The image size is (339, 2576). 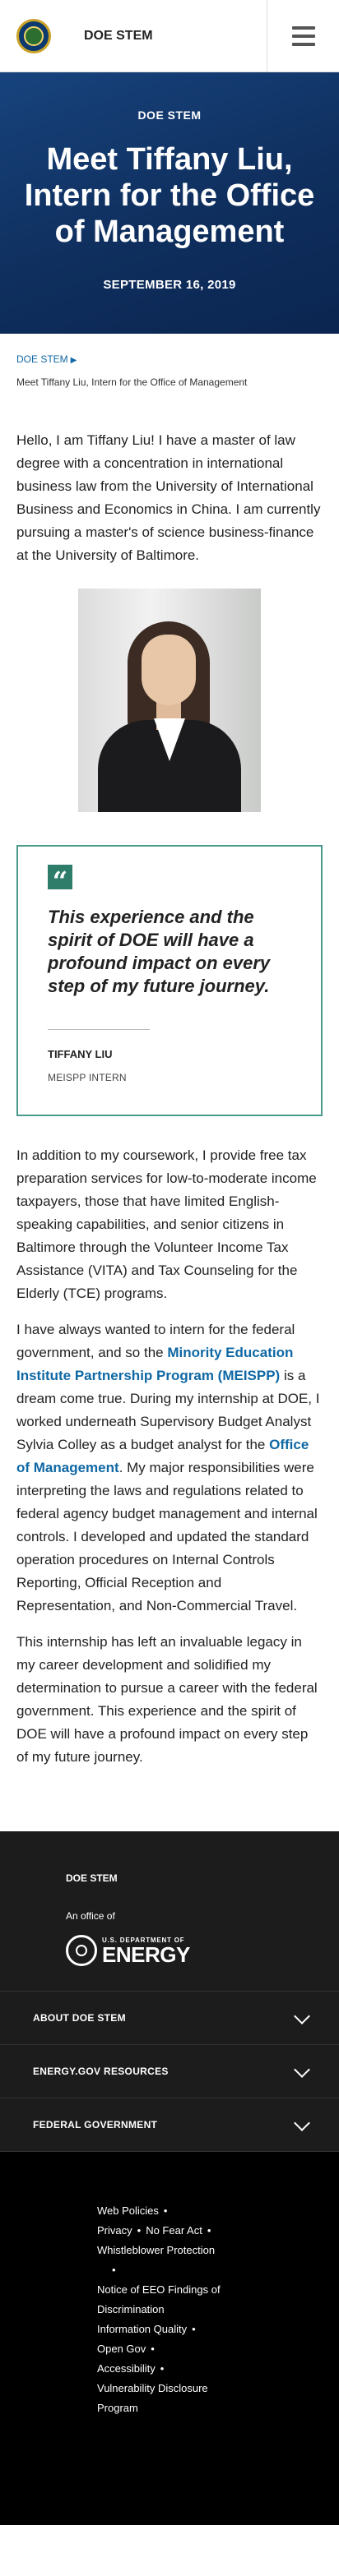 I want to click on accordion-energy-gov-resources: ENERGY.GOV RESOURCES, so click(x=169, y=2071).